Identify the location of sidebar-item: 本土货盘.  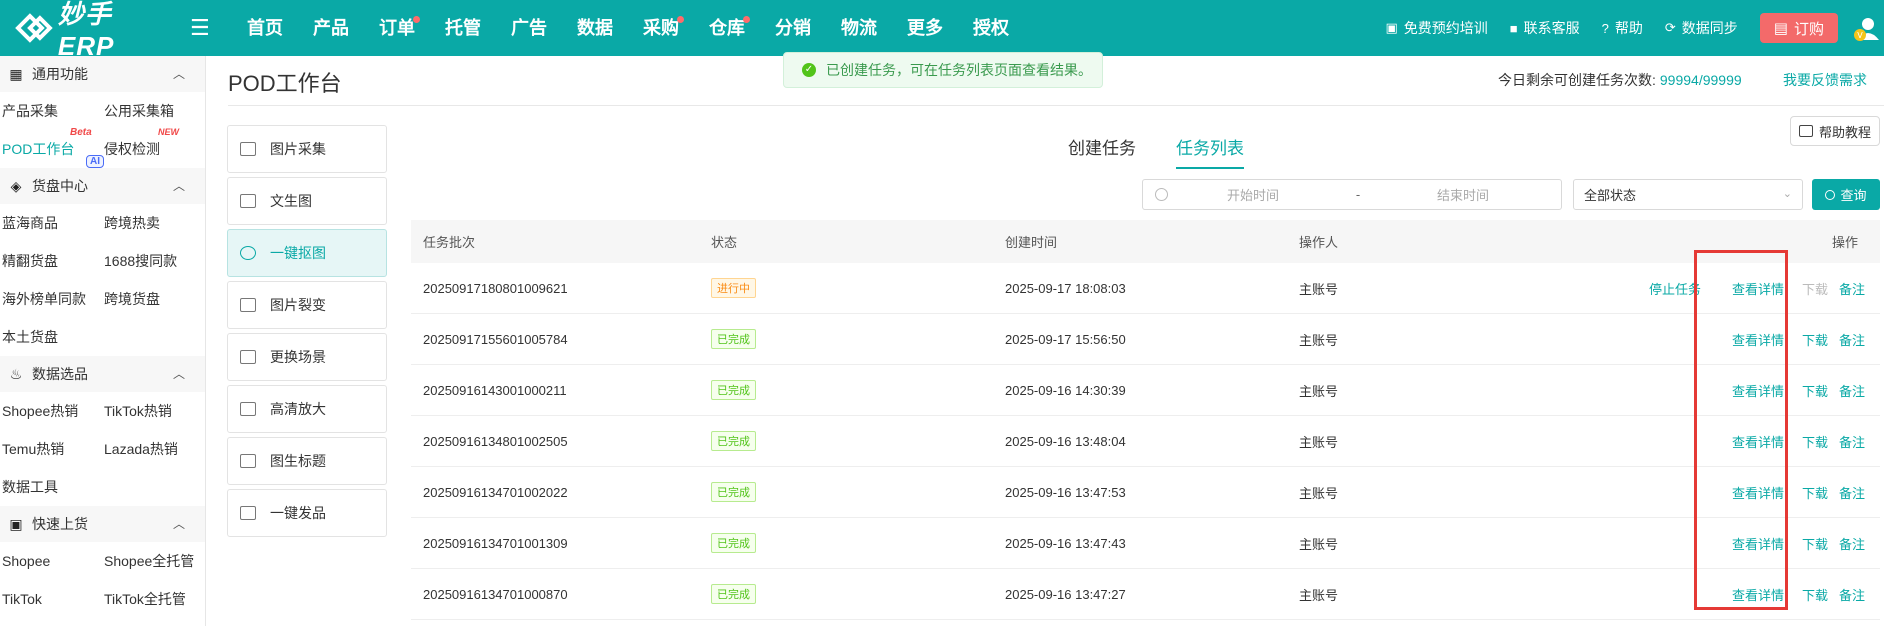
(51, 337).